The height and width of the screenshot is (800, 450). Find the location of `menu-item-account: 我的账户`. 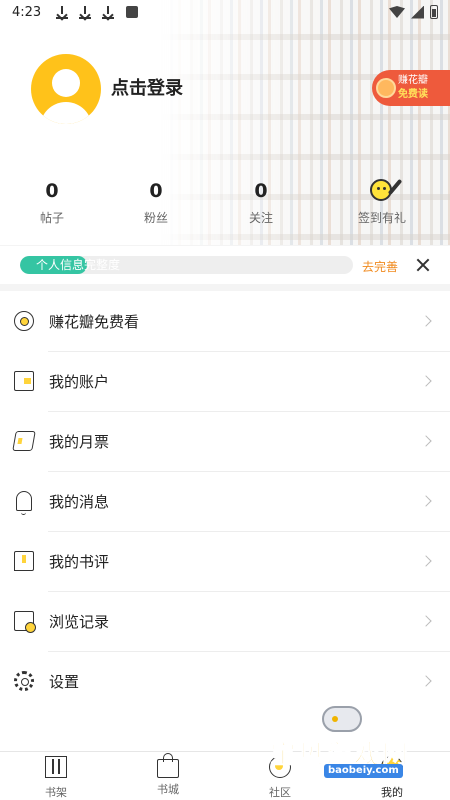

menu-item-account: 我的账户 is located at coordinates (225, 381).